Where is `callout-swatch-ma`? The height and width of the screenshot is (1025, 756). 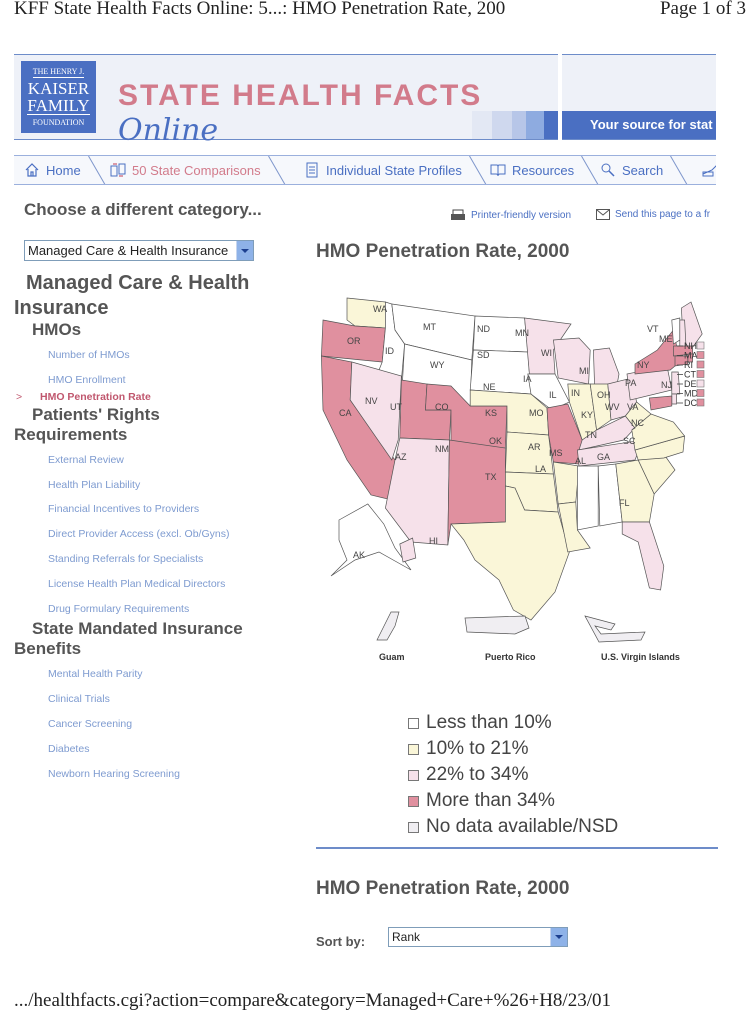
callout-swatch-ma is located at coordinates (700, 355).